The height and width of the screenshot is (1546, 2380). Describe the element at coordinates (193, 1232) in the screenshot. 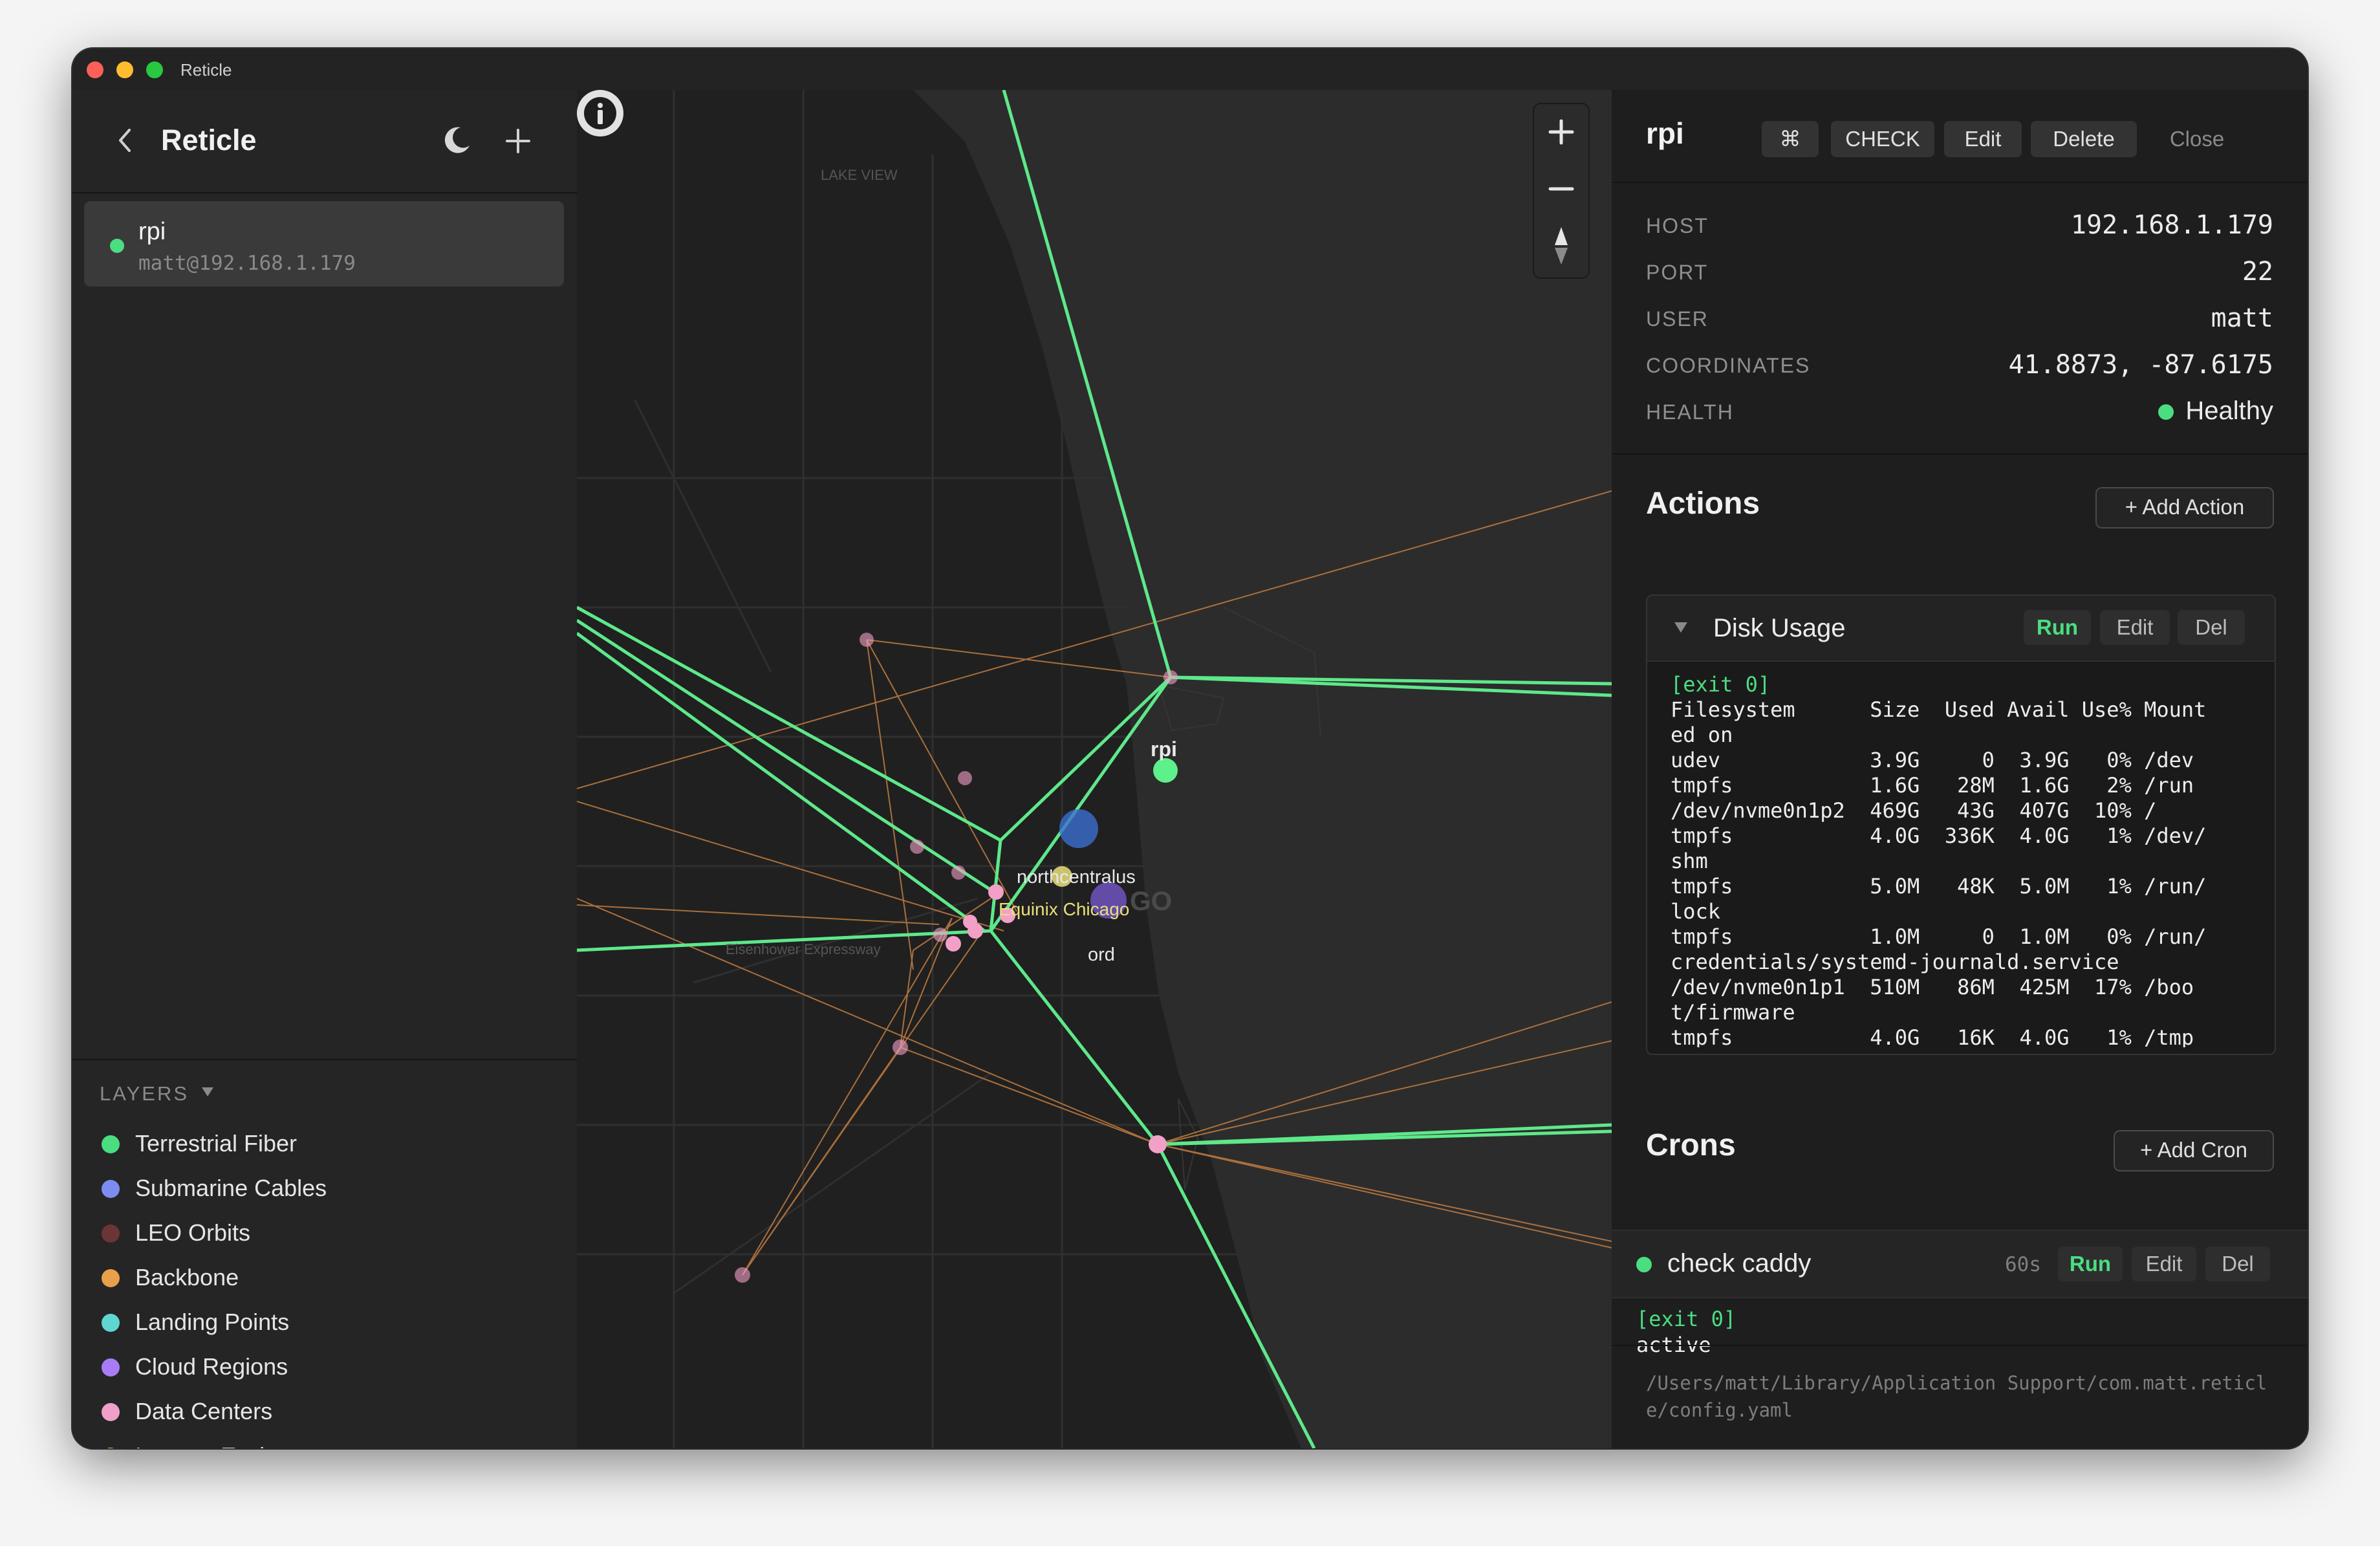

I see `layer-label: LEO Orbits` at that location.